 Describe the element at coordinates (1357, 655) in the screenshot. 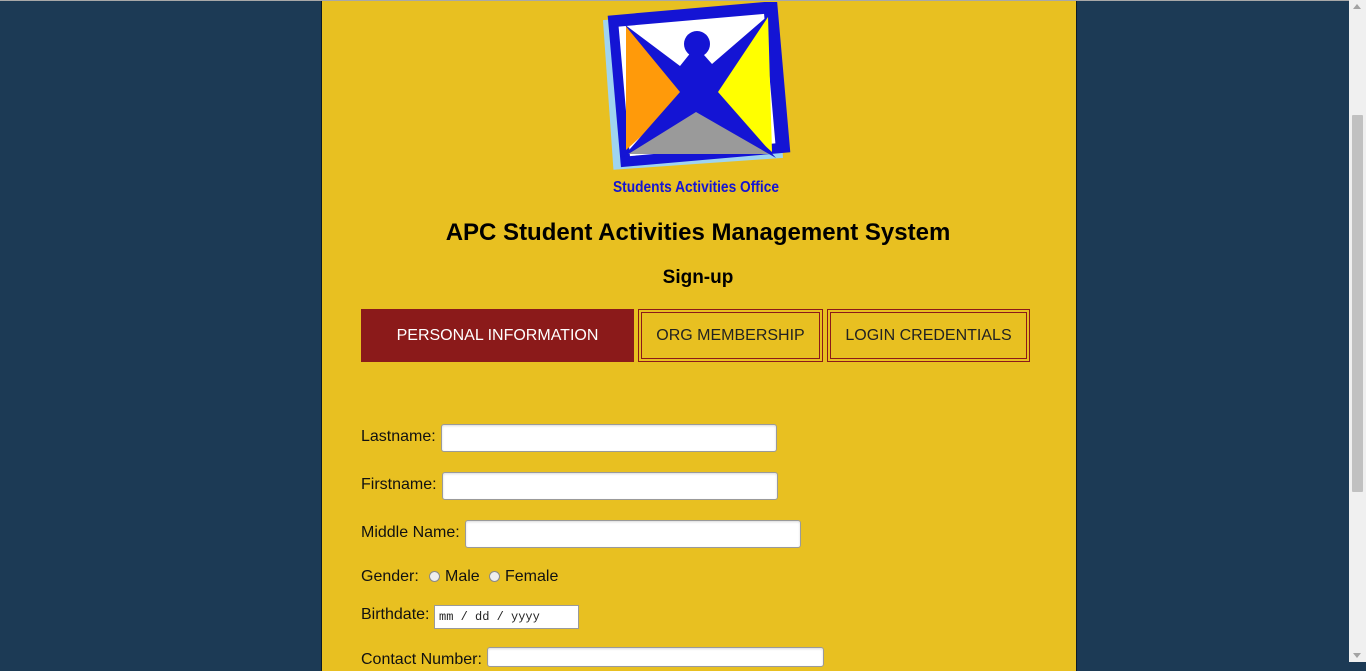

I see `scroll-down-icon` at that location.